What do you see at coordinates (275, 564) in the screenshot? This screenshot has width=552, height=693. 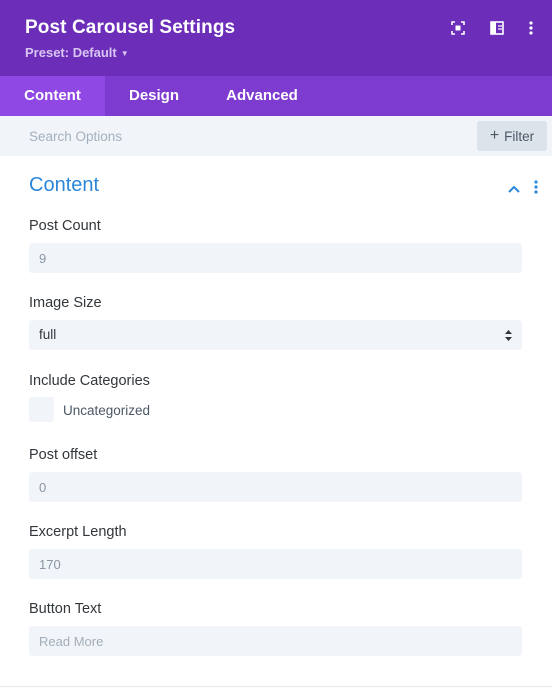 I see `excerpt-length-input` at bounding box center [275, 564].